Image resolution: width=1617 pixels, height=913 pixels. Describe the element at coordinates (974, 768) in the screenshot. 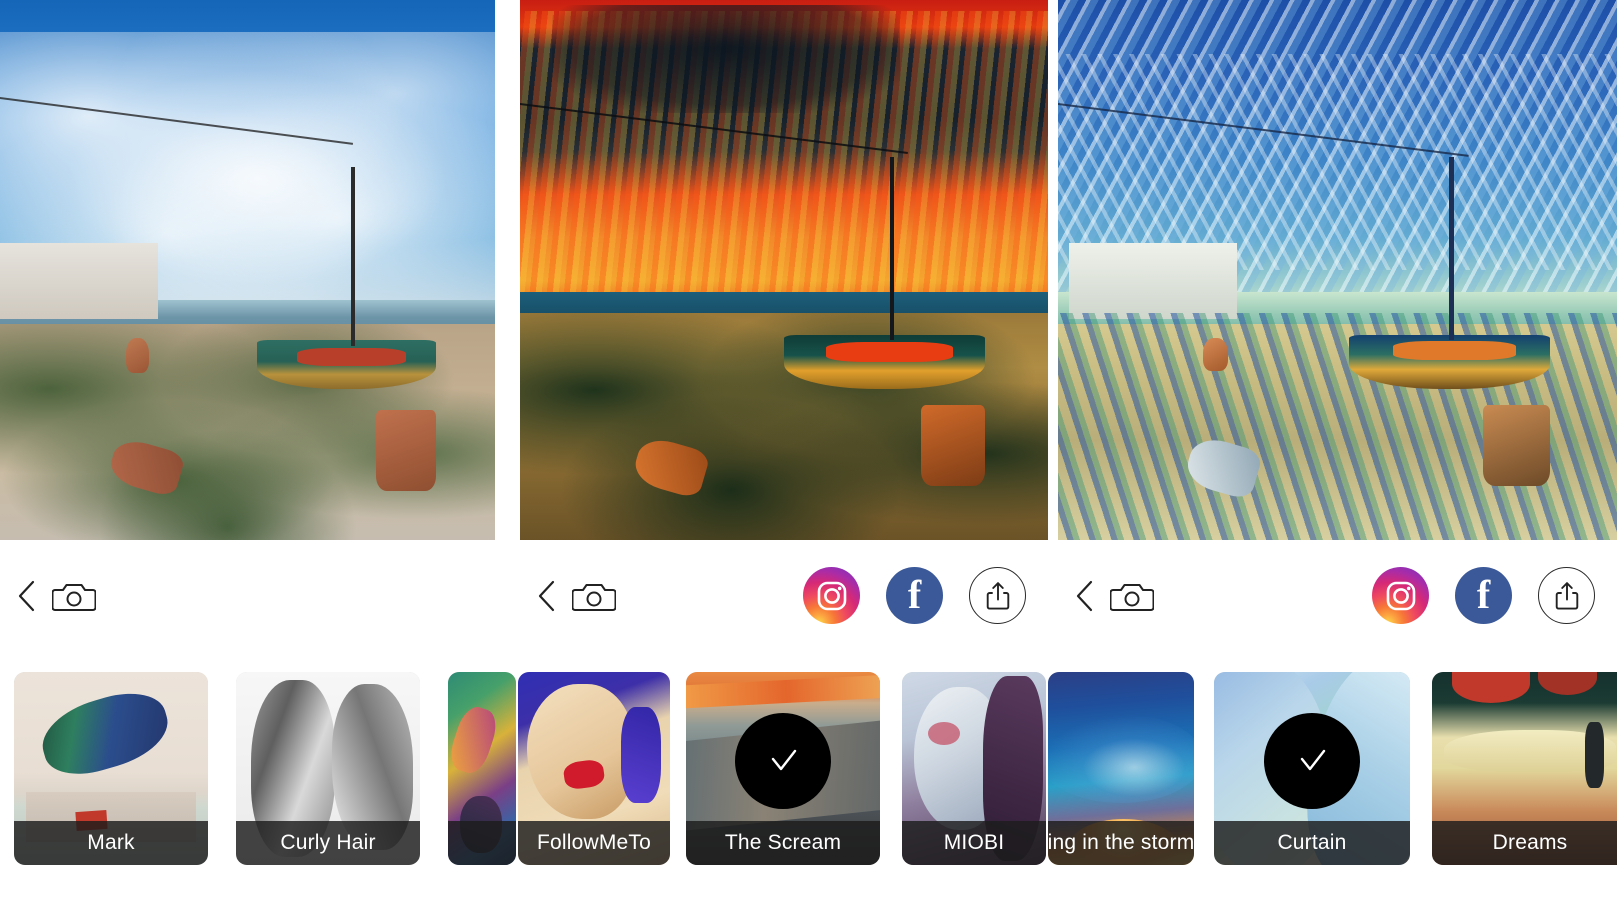

I see `style-thumbnail: MIOBI` at that location.